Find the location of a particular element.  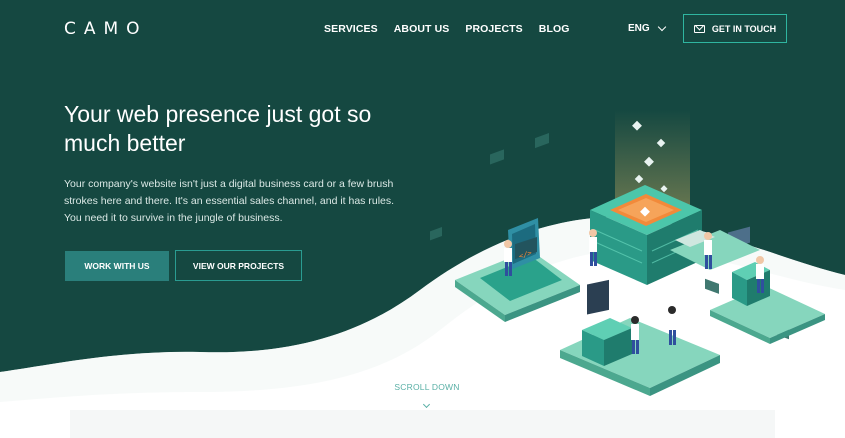

person-bottom-left is located at coordinates (635, 335).